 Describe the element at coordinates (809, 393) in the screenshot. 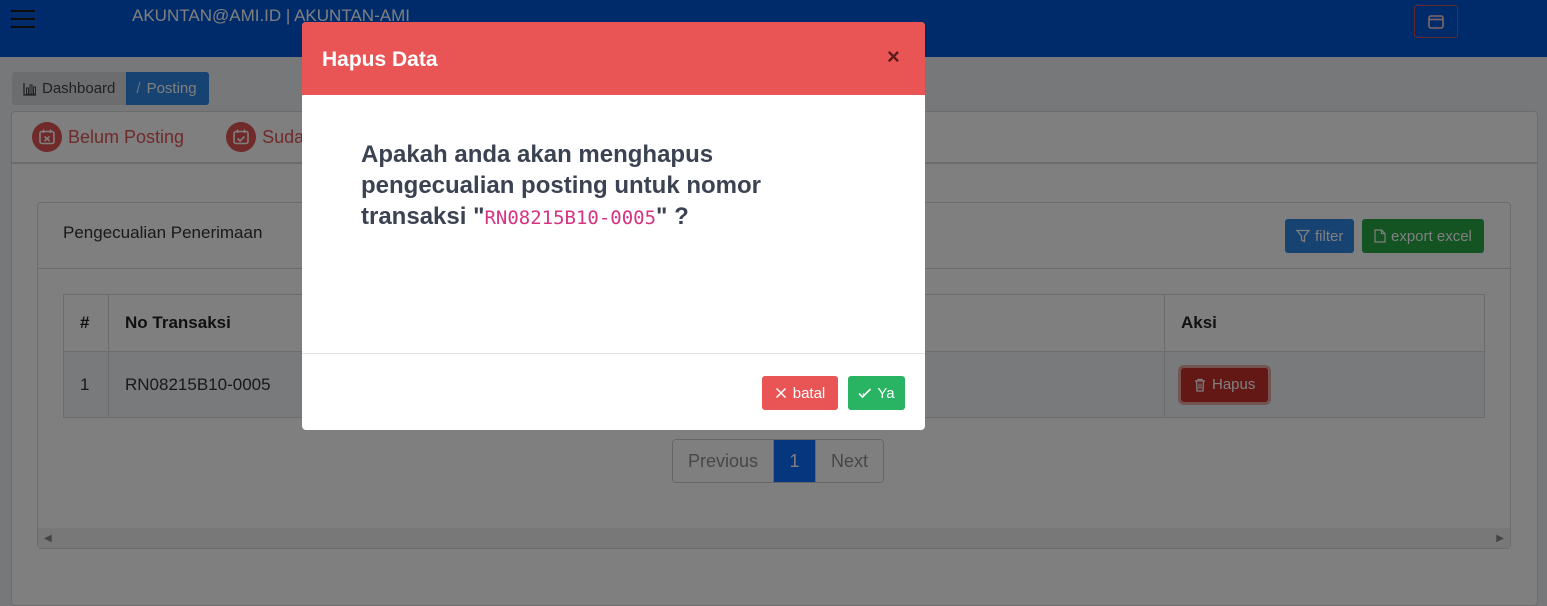

I see `batal-button-label: batal` at that location.